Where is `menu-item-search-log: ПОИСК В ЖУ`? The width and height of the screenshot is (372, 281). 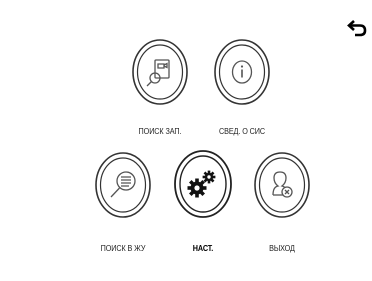
menu-item-search-log: ПОИСК В ЖУ is located at coordinates (123, 208).